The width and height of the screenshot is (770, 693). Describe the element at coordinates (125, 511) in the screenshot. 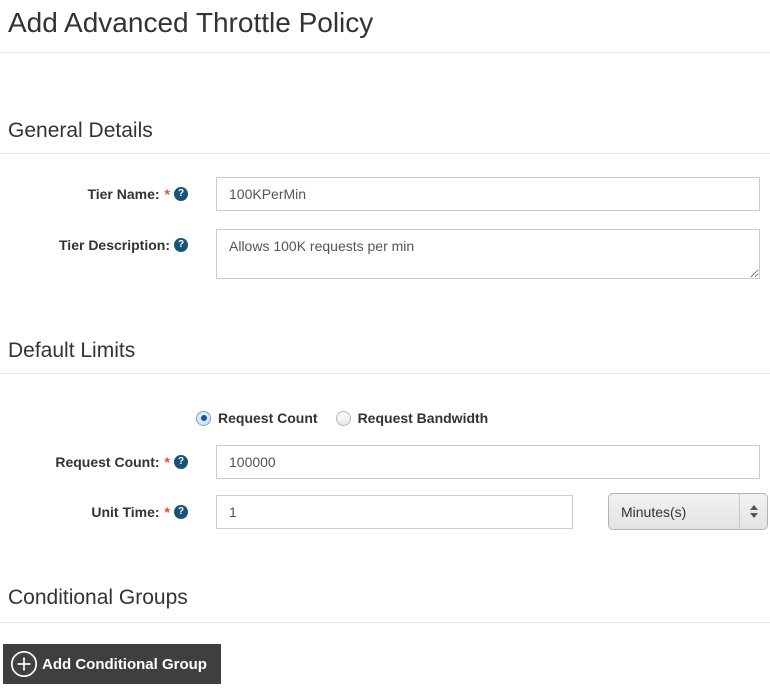

I see `unit-time-label: Unit Time:` at that location.